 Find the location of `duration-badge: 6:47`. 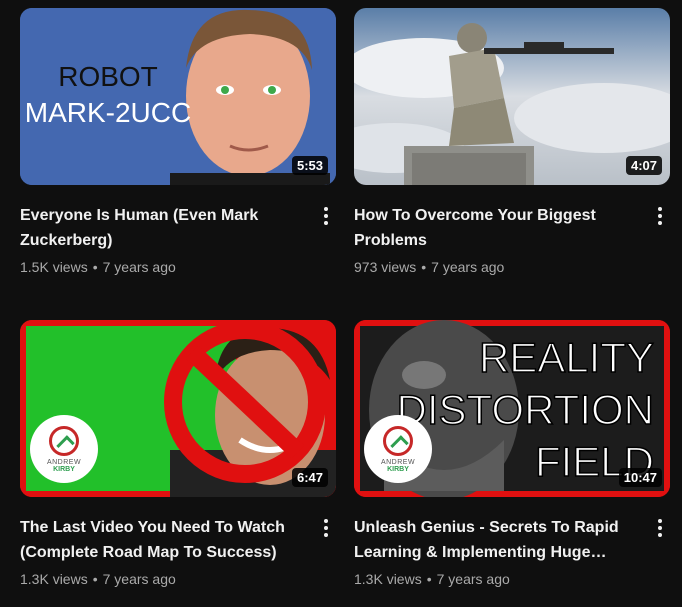

duration-badge: 6:47 is located at coordinates (309, 477).